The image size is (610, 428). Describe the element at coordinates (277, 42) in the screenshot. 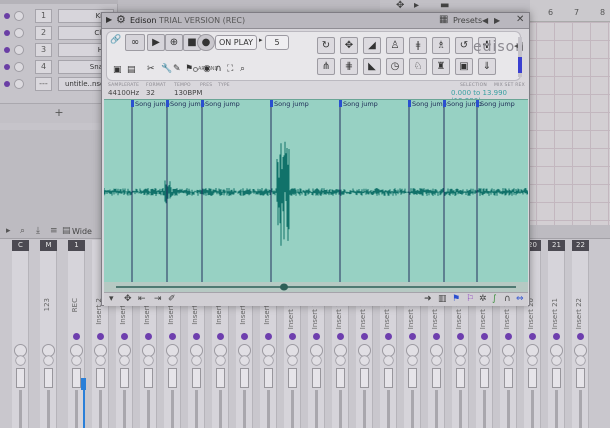

I see `rec-mode-select: 5` at that location.